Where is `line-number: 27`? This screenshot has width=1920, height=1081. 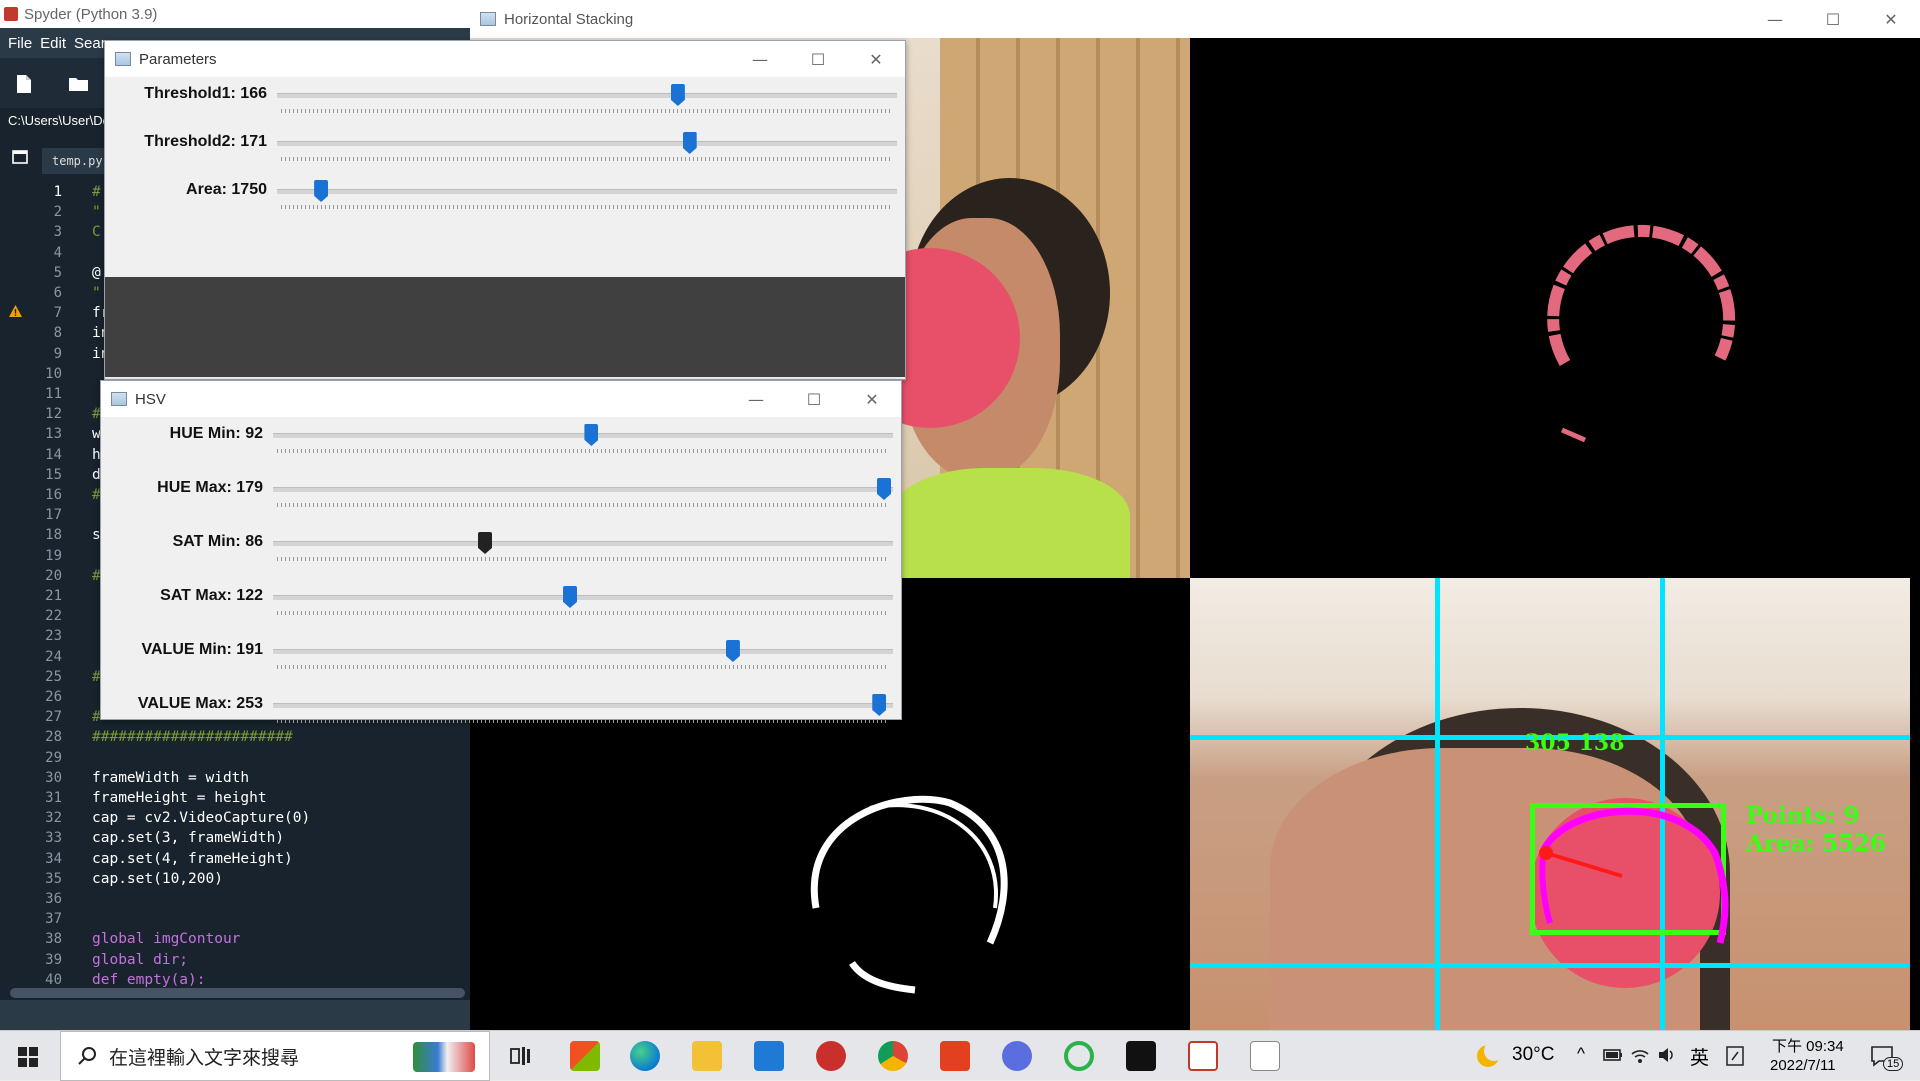
line-number: 27 is located at coordinates (53, 717).